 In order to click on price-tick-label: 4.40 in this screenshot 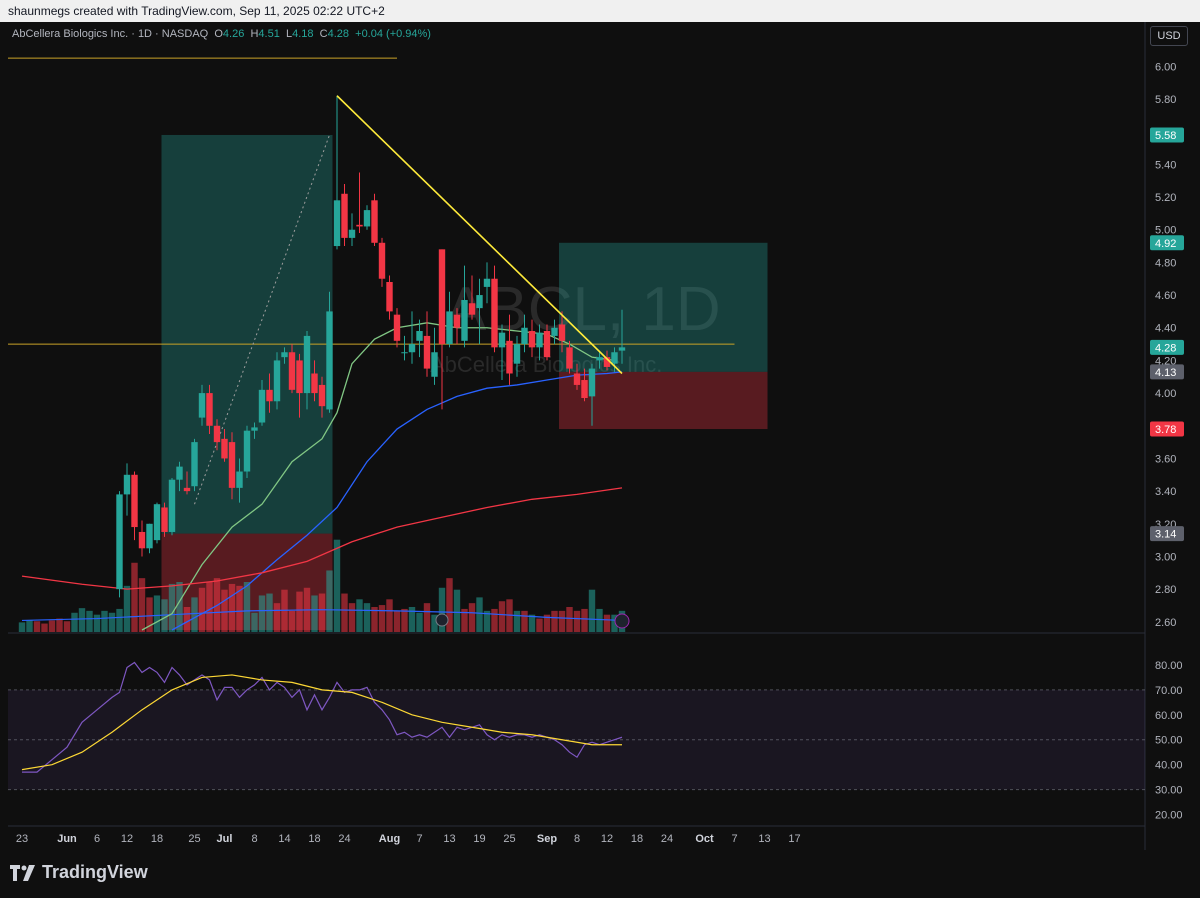, I will do `click(1165, 329)`.